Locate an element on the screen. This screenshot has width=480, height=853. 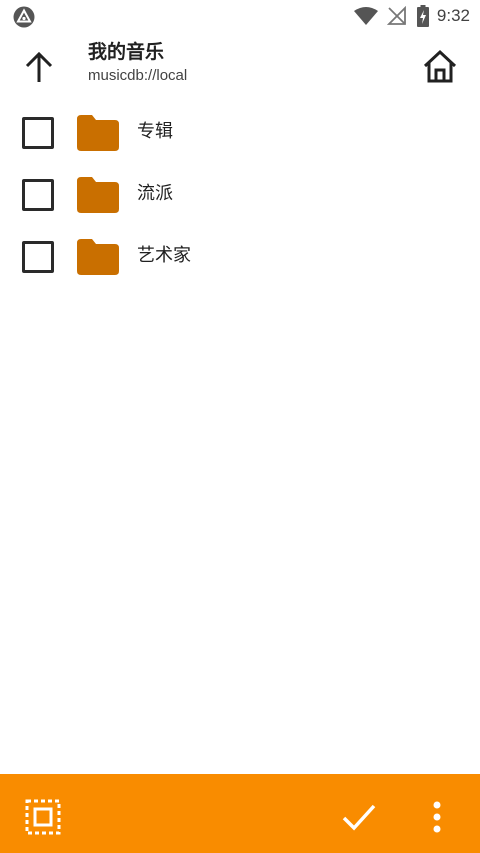
confirm-button is located at coordinates (359, 817).